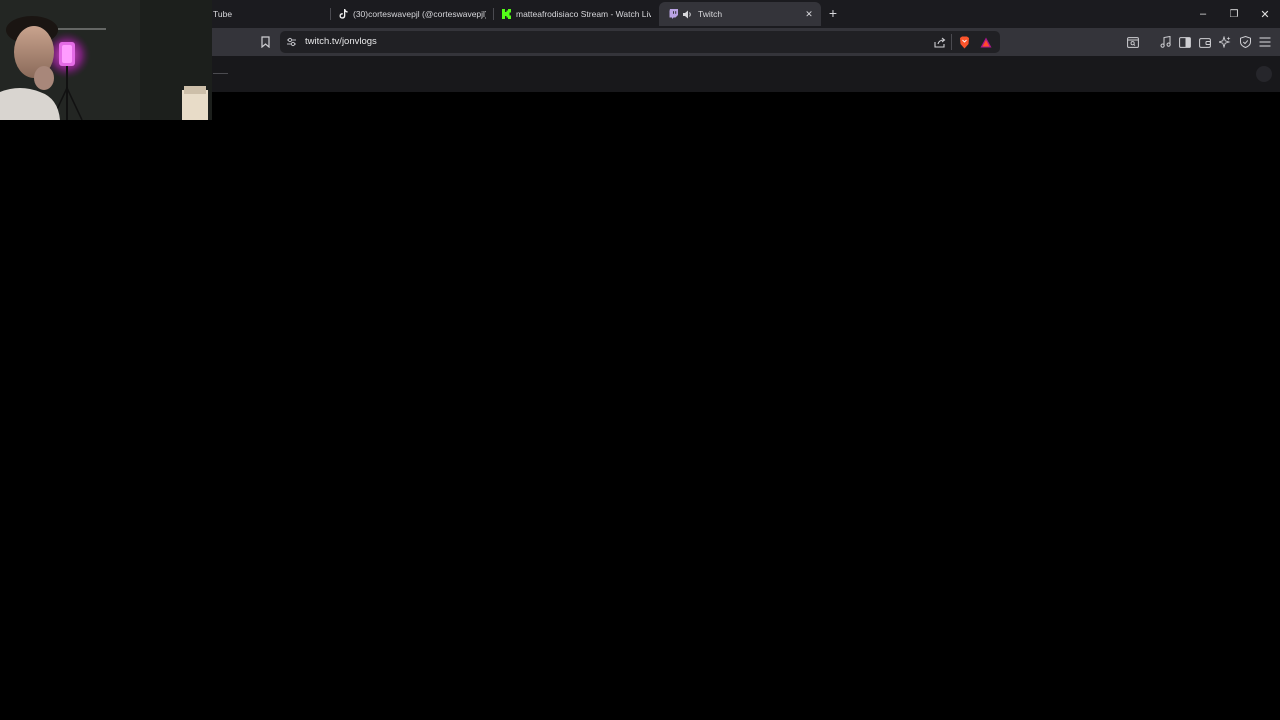 The image size is (1280, 720). Describe the element at coordinates (640, 42) in the screenshot. I see `address-bar` at that location.